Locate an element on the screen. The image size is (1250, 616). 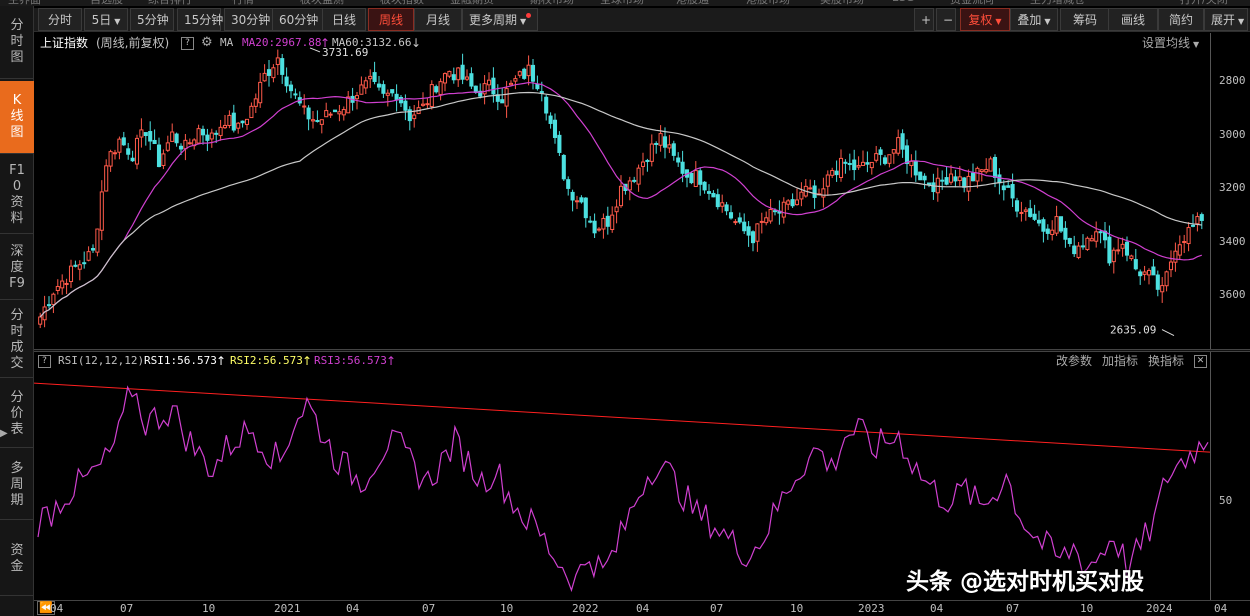
close-icon: ✕ is located at coordinates (1200, 361).